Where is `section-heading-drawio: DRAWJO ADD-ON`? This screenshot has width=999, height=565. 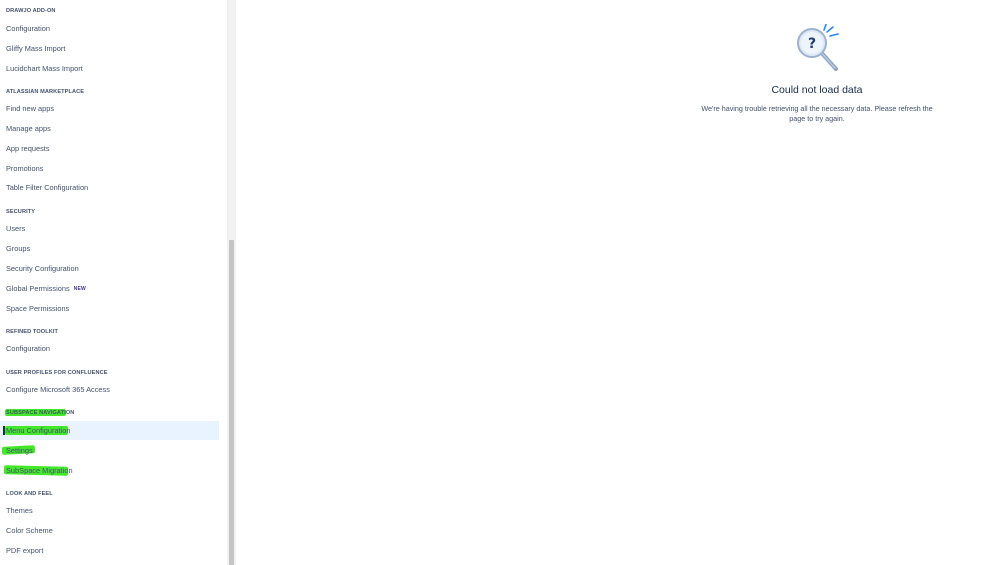 section-heading-drawio: DRAWJO ADD-ON is located at coordinates (31, 11).